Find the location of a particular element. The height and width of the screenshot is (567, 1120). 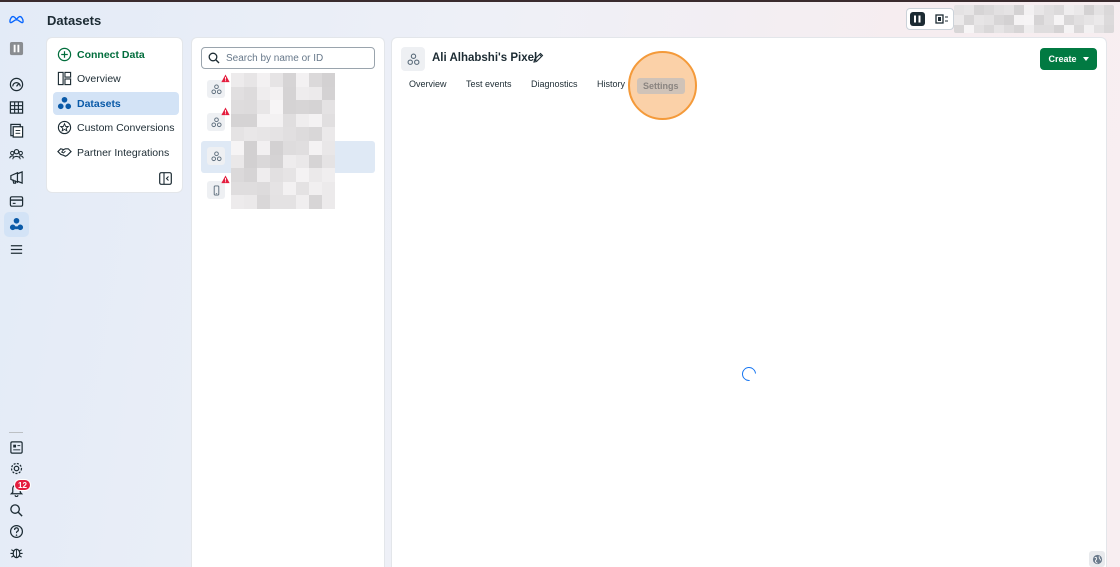

bug-icon is located at coordinates (16, 552).